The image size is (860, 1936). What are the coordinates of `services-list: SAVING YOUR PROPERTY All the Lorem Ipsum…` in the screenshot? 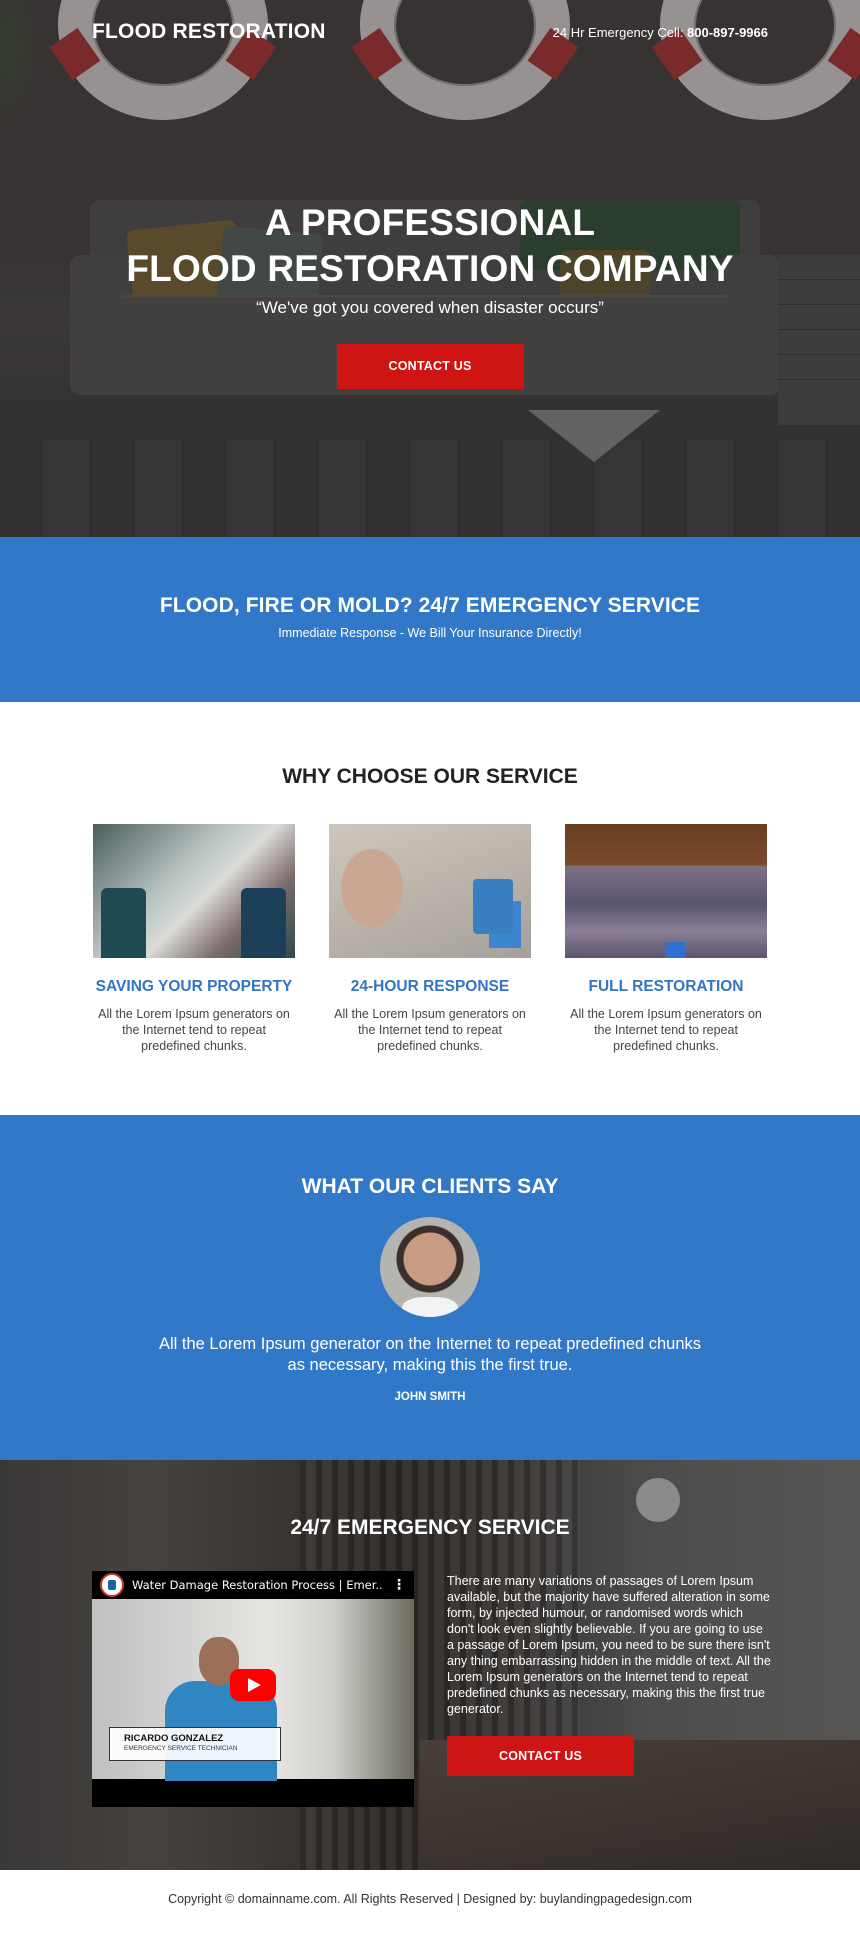 It's located at (476, 939).